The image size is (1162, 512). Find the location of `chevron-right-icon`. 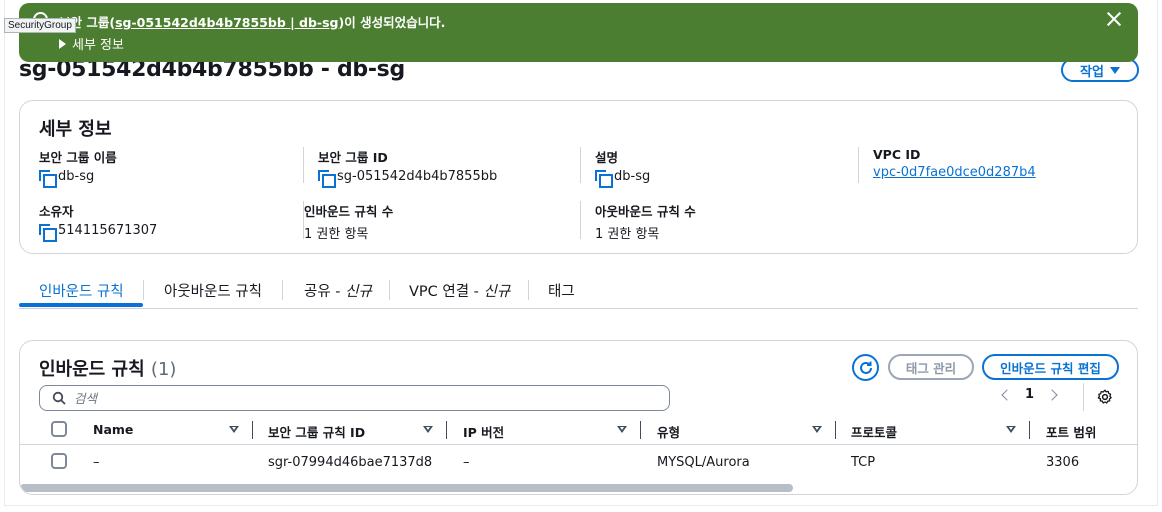

chevron-right-icon is located at coordinates (1052, 394).